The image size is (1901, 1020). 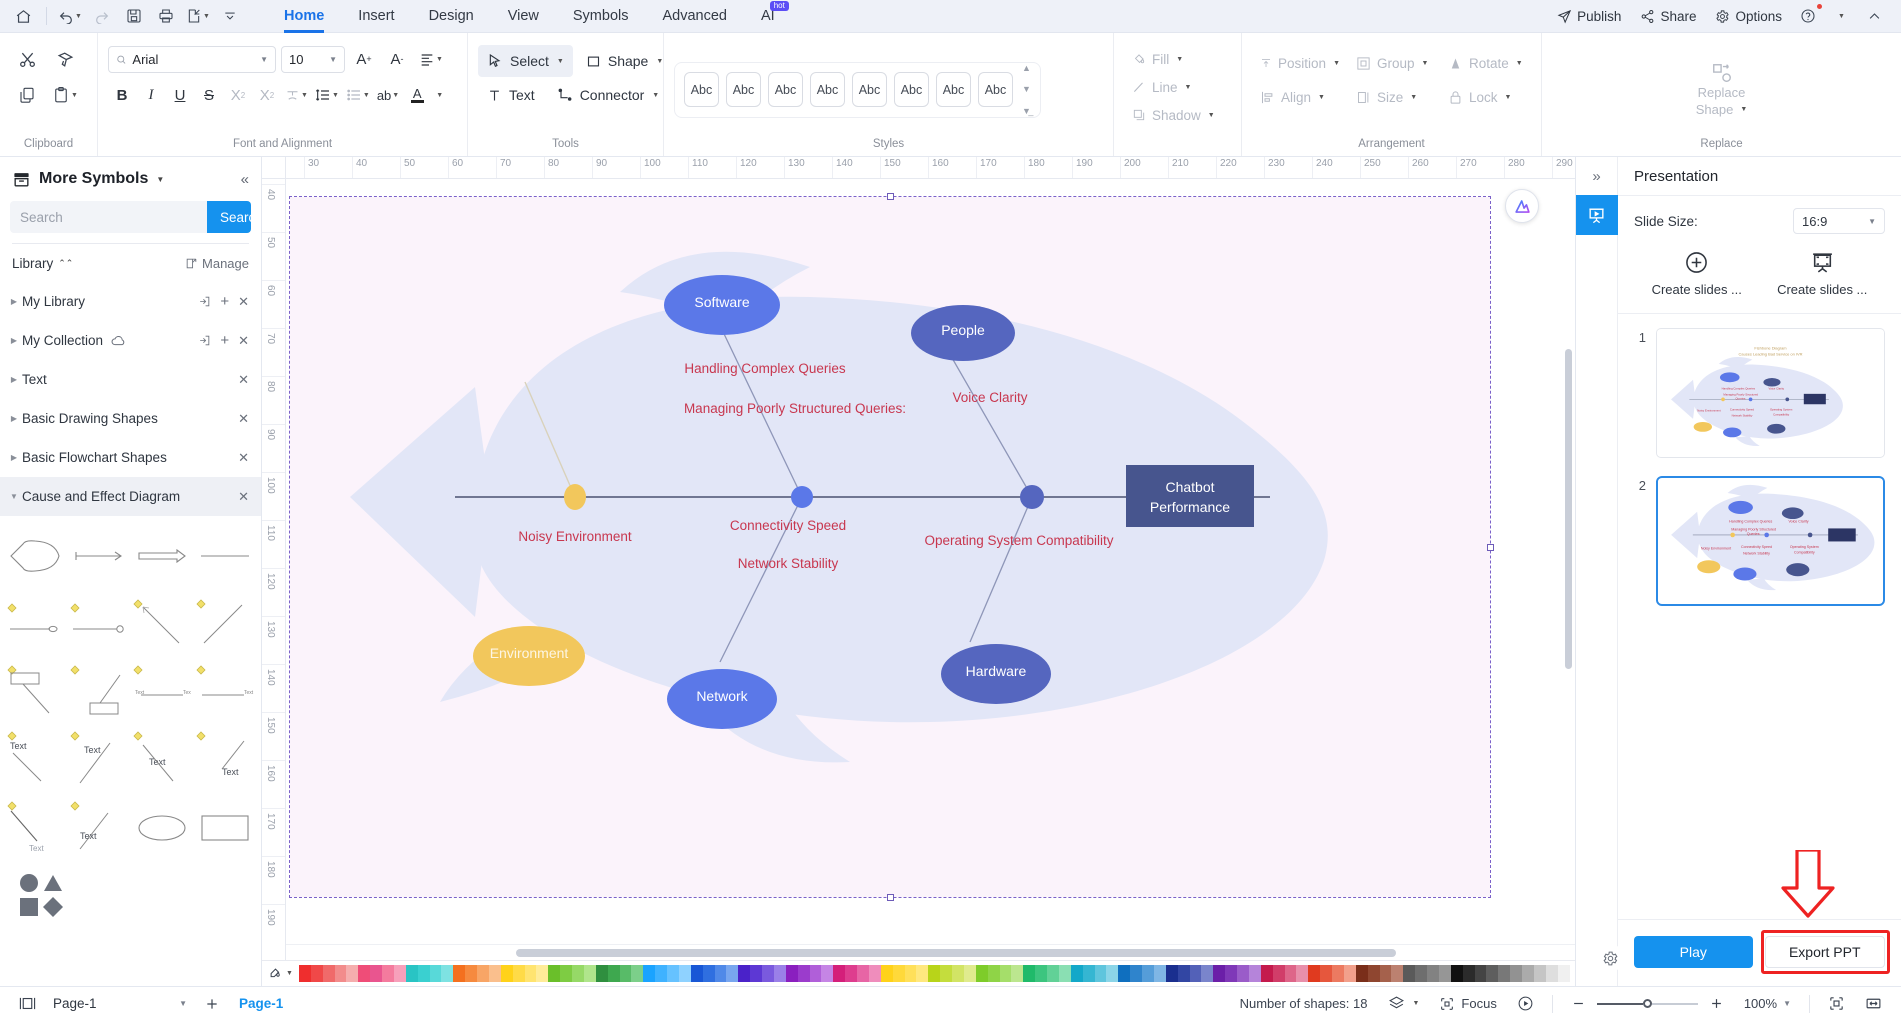 What do you see at coordinates (65, 95) in the screenshot?
I see `paste-button: ▼` at bounding box center [65, 95].